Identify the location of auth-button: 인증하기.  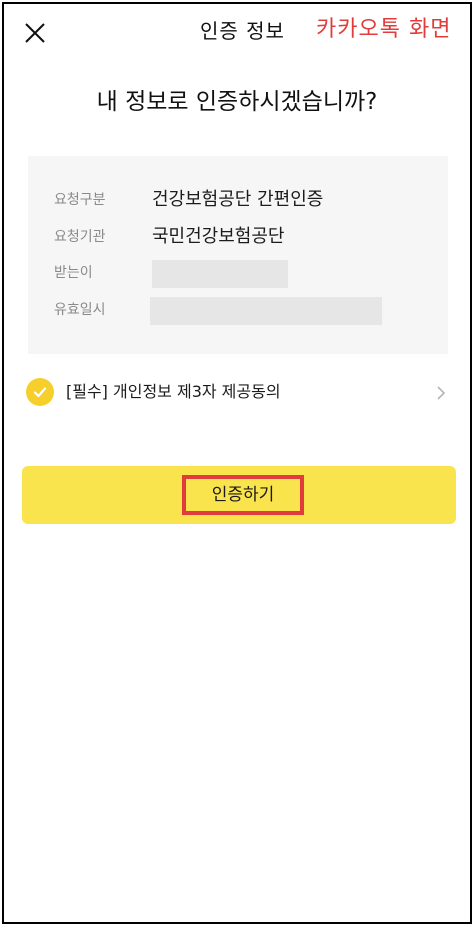
(239, 495).